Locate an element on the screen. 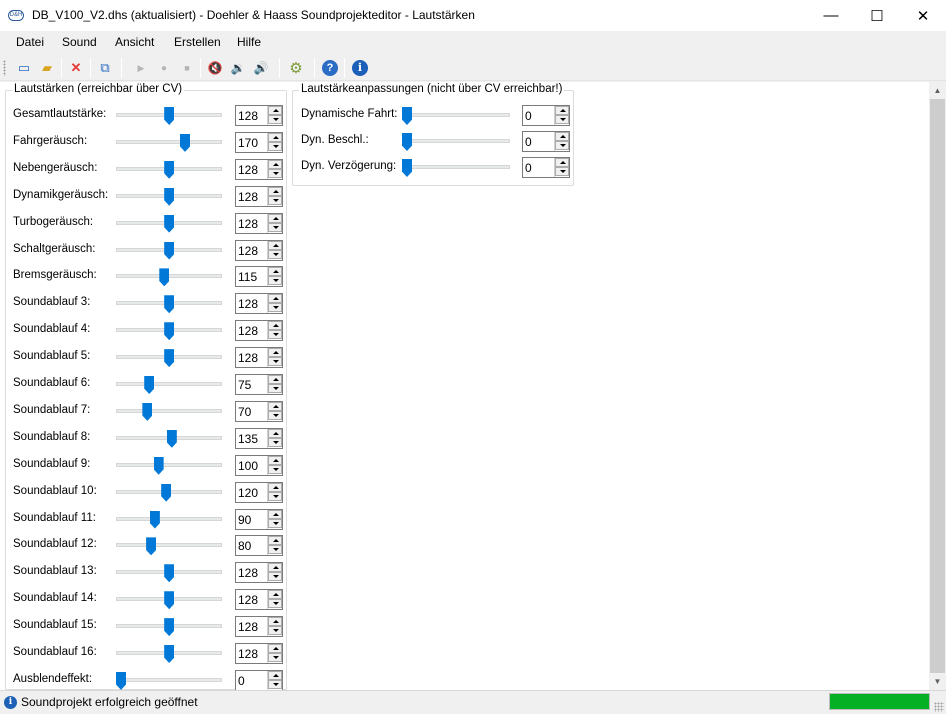 The width and height of the screenshot is (946, 714). speaker-muted-icon: 🔇 is located at coordinates (215, 68).